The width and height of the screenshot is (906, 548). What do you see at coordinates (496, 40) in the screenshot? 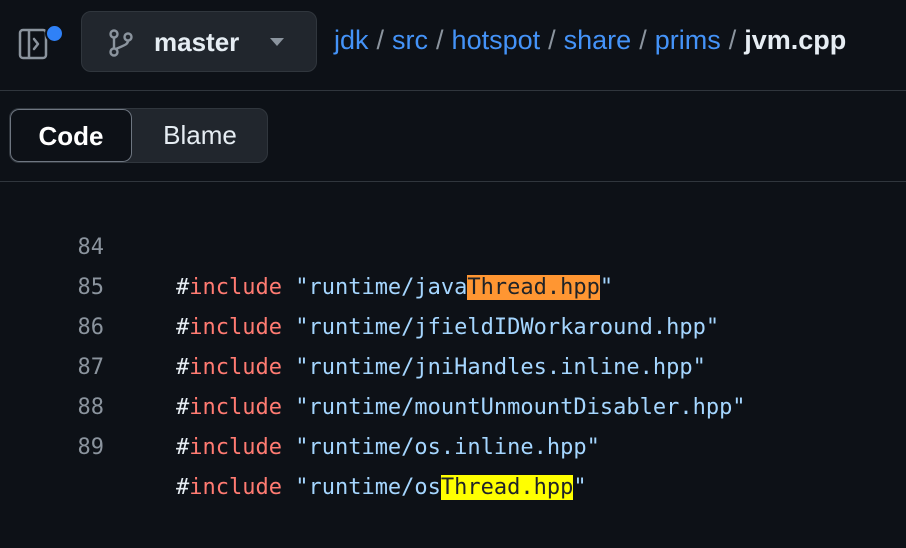
I see `breadcrumb-link-hotspot: hotspot` at bounding box center [496, 40].